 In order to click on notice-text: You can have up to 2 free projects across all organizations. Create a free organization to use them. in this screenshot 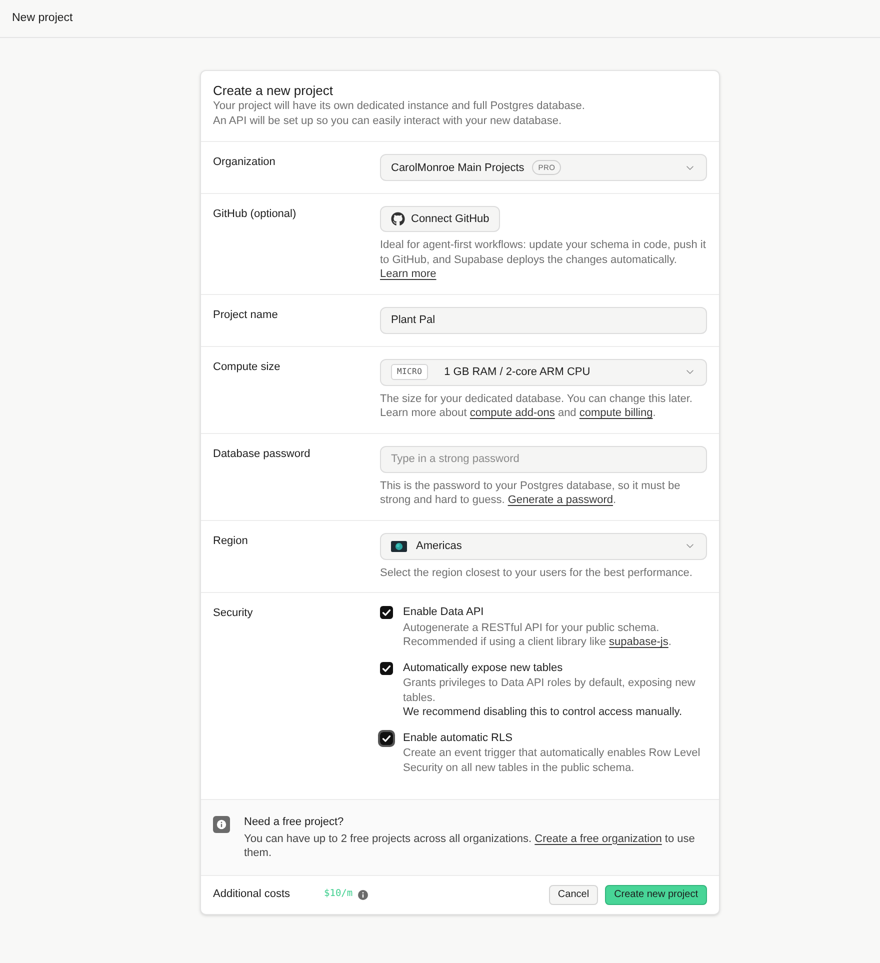, I will do `click(470, 846)`.